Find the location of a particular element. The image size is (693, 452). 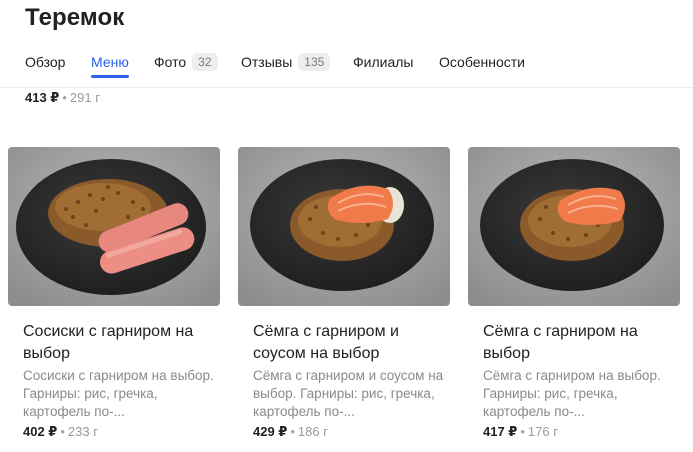

item-weight: 176 г is located at coordinates (542, 431).